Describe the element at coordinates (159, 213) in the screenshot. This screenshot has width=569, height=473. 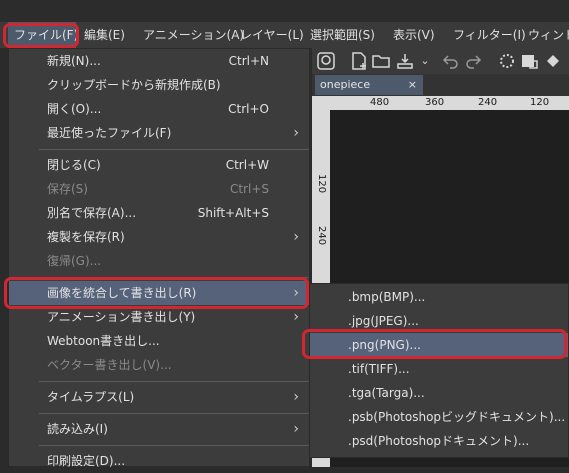
I see `menu-item-save-as: 別名で保存(A)... Shift+Alt+S` at that location.